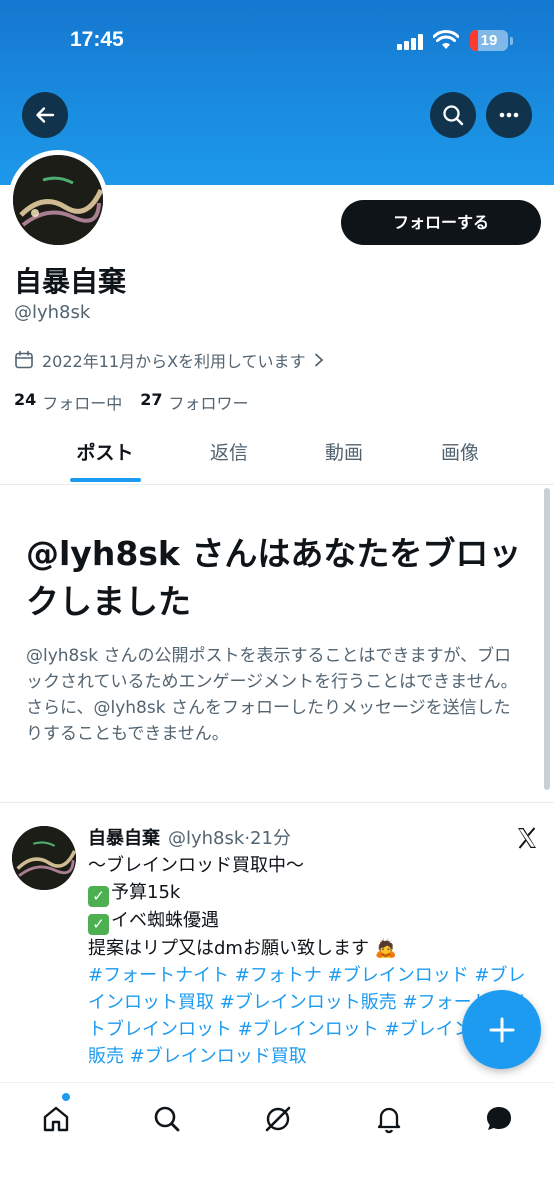 Image resolution: width=554 pixels, height=1200 pixels. I want to click on post-meta: @lyh8sk·21分, so click(229, 838).